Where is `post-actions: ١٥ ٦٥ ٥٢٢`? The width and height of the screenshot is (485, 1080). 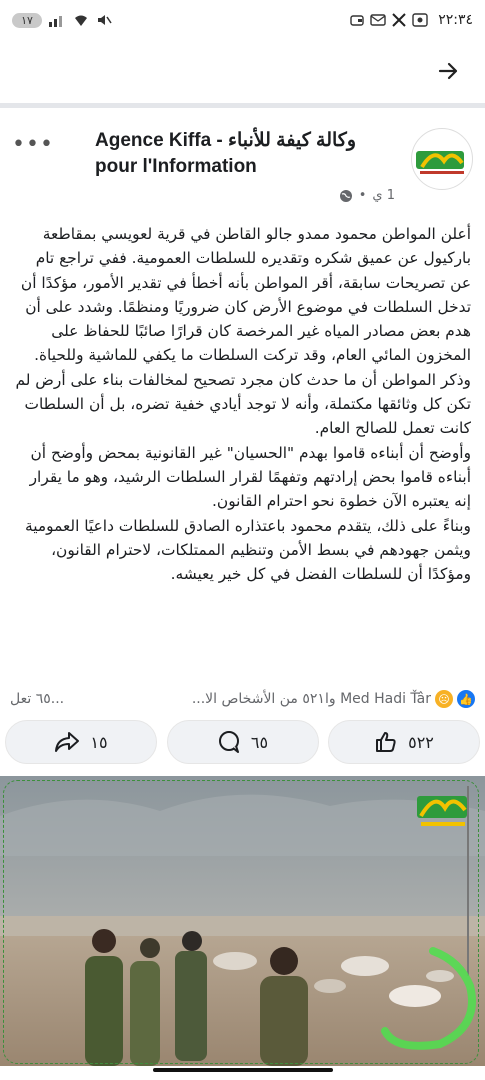
post-actions: ١٥ ٦٥ ٥٢٢ is located at coordinates (242, 745).